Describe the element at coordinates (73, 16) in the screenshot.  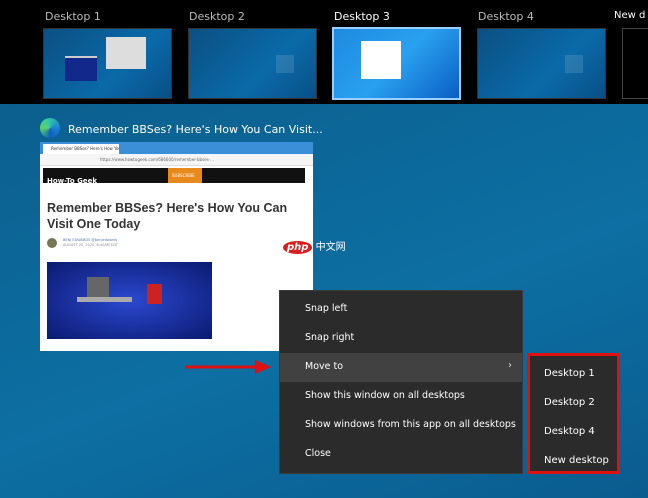
I see `desktop-1-label: Desktop 1` at that location.